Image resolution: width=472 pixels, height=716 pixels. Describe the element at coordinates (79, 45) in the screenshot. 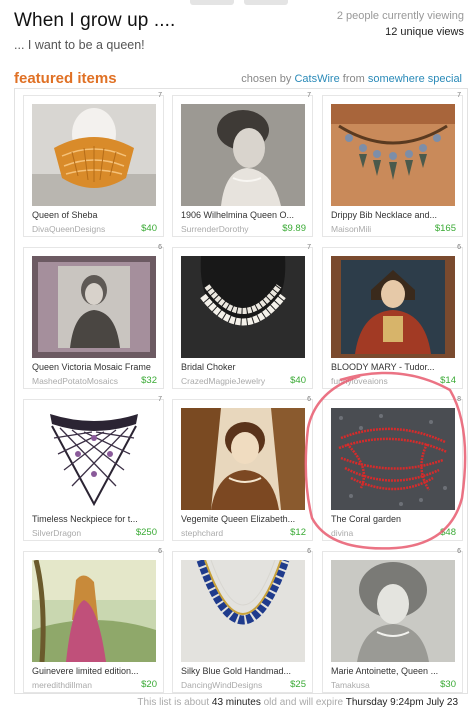

I see `page-subtitle: ... I want to be a queen!` at that location.